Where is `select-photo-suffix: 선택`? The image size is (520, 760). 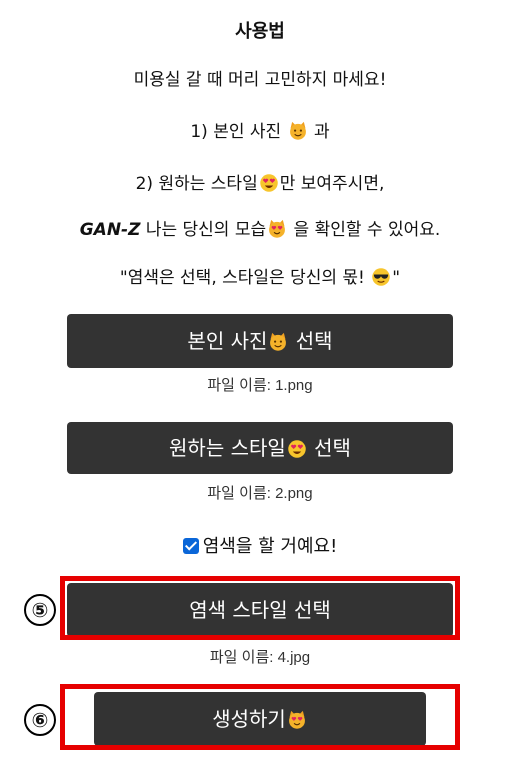
select-photo-suffix: 선택 is located at coordinates (314, 341).